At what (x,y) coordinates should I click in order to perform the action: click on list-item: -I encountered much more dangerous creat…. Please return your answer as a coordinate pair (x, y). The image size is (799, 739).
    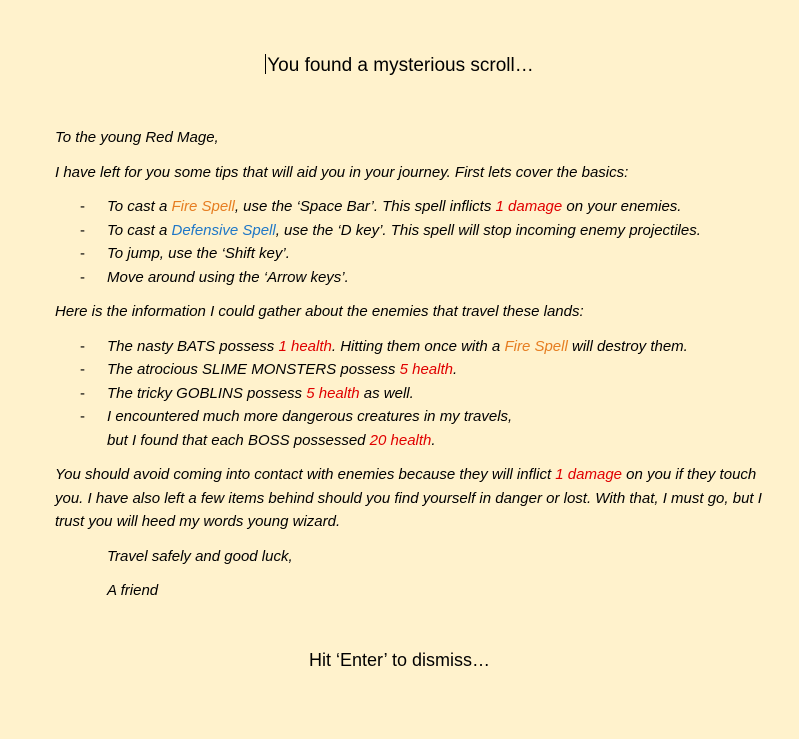
    Looking at the image, I should click on (415, 428).